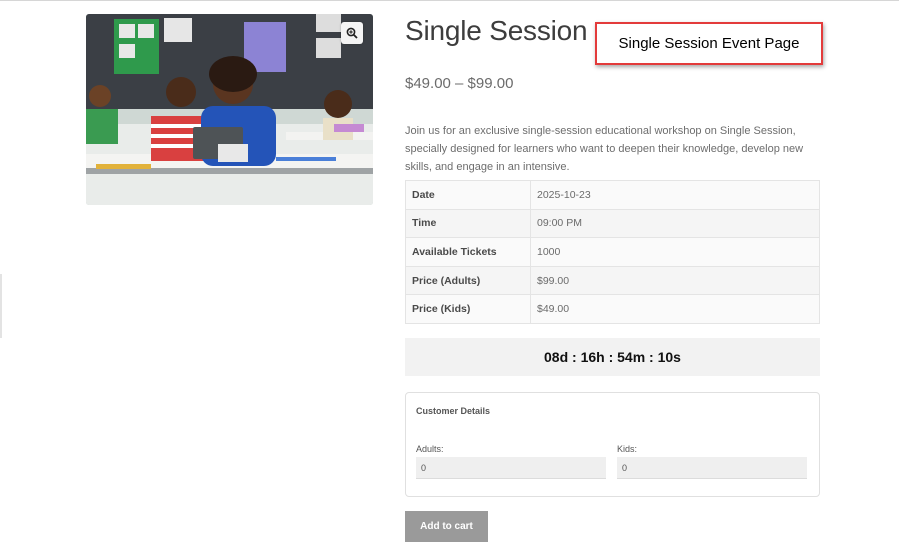  What do you see at coordinates (459, 83) in the screenshot?
I see `price-range: $49.00 – $99.00` at bounding box center [459, 83].